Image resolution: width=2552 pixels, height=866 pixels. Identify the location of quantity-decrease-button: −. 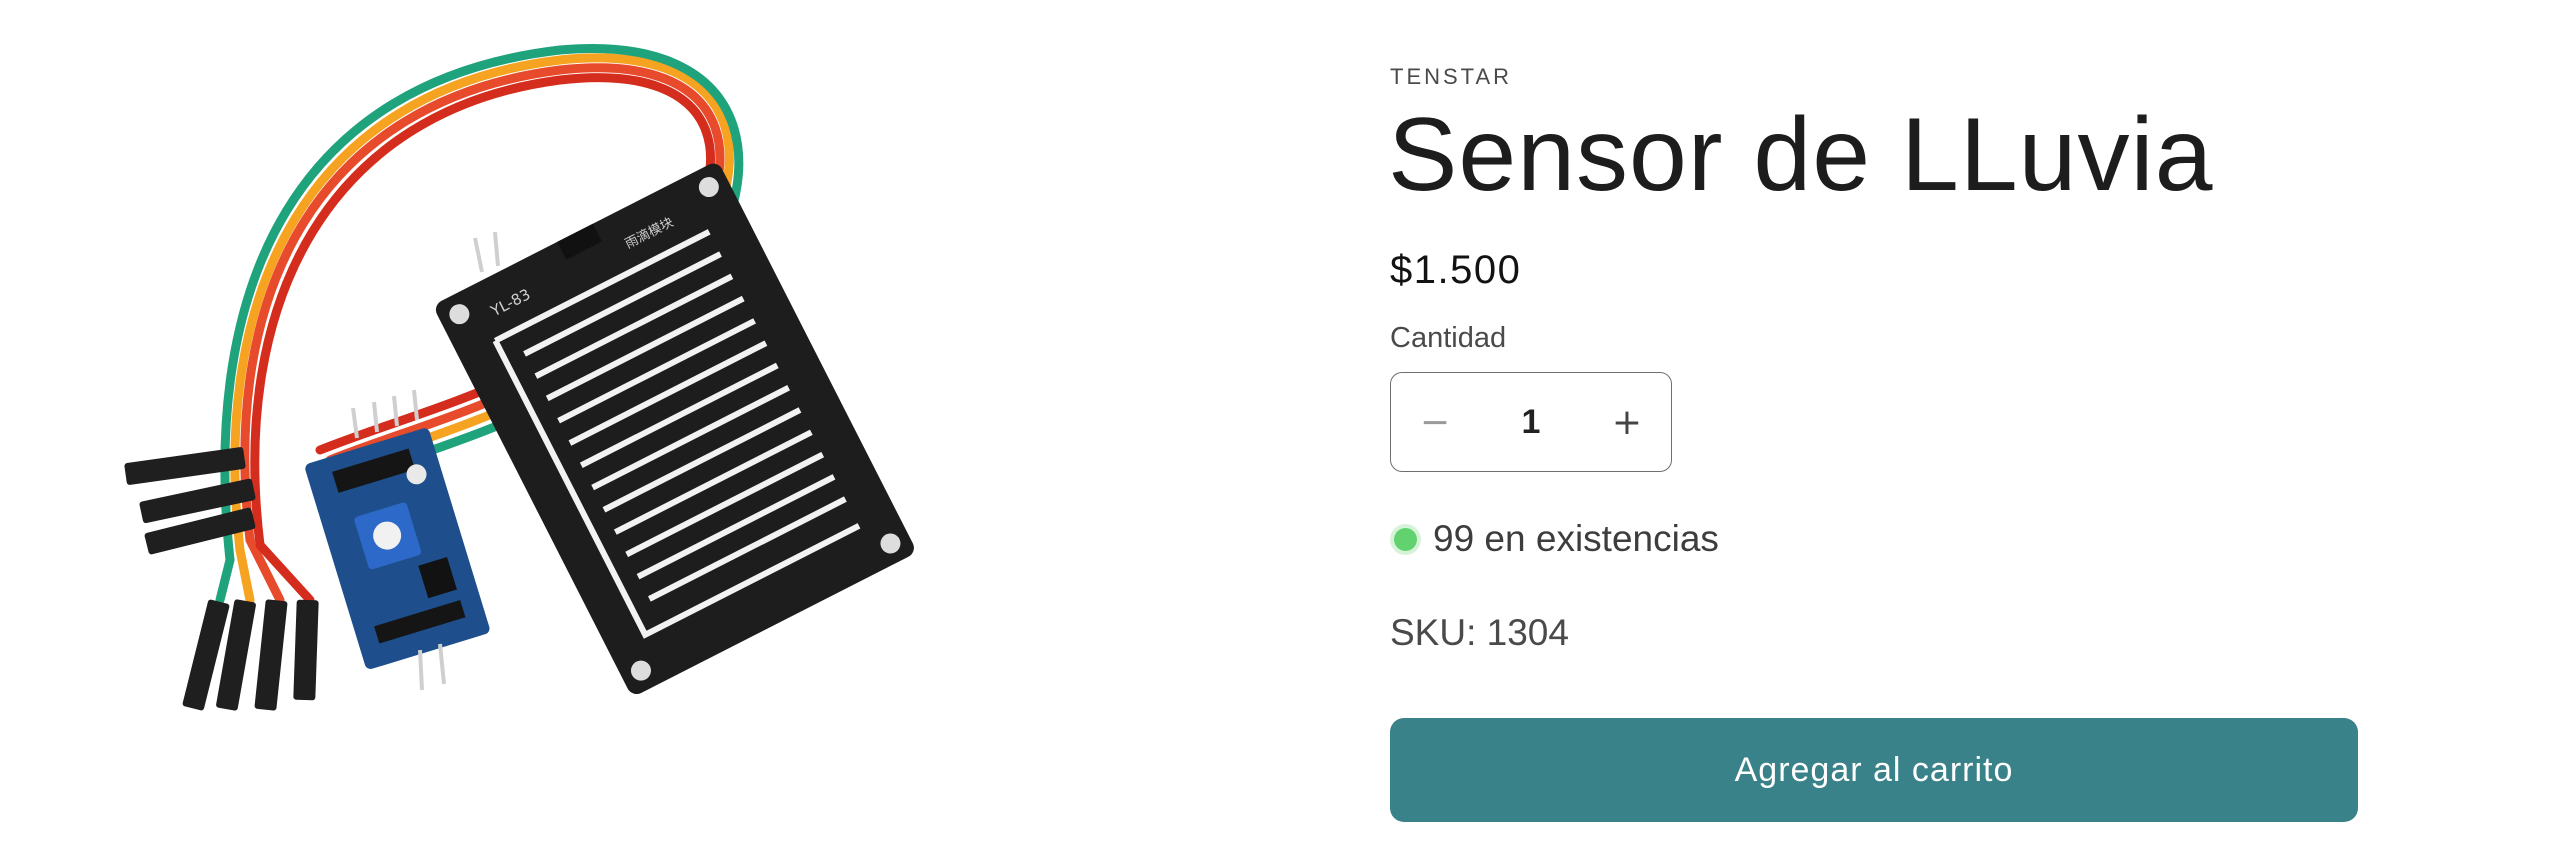
(1435, 422).